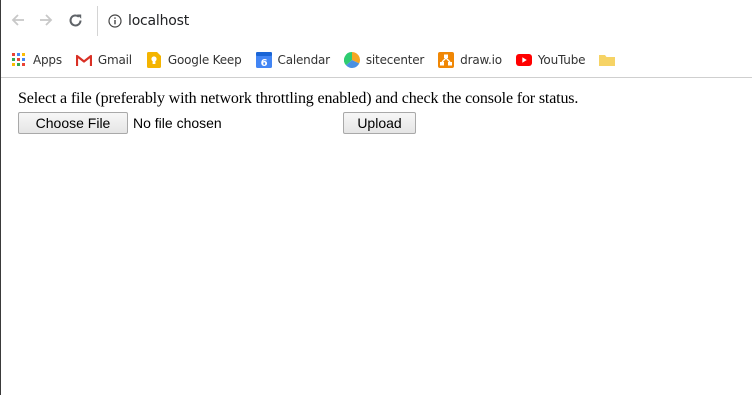  I want to click on drawio-icon, so click(446, 60).